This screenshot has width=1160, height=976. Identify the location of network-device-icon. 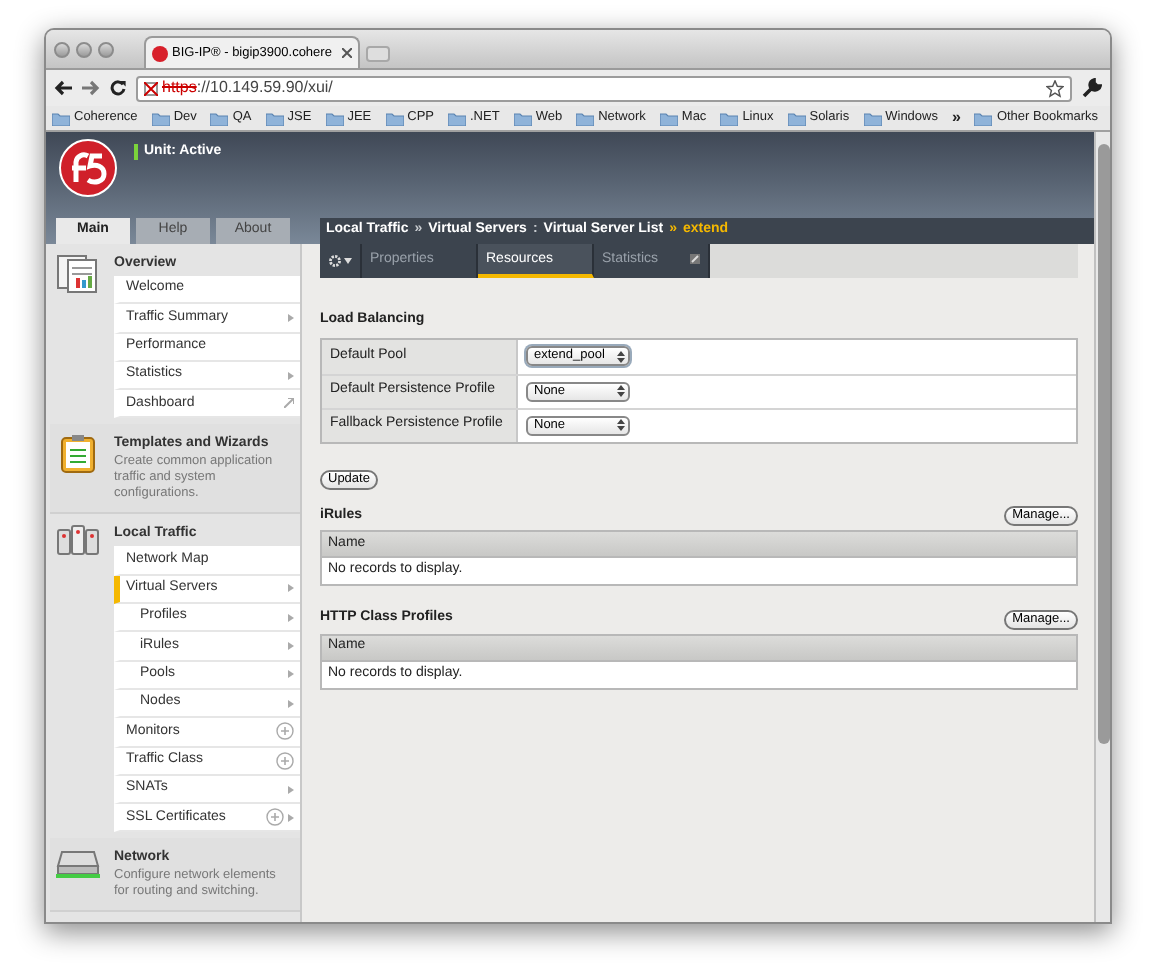
(78, 864).